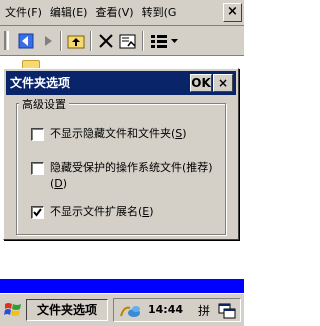  What do you see at coordinates (201, 83) in the screenshot?
I see `ok-button: OK` at bounding box center [201, 83].